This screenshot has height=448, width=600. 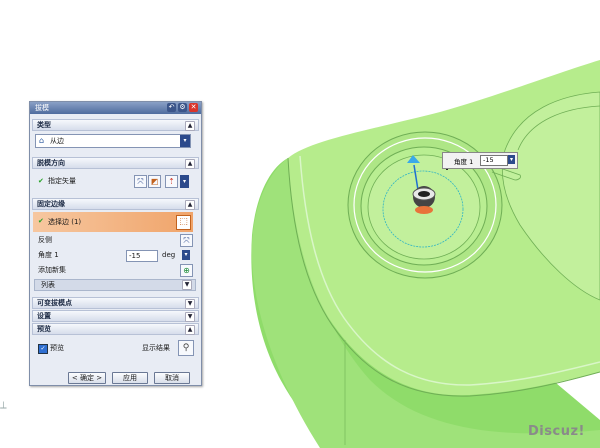 What do you see at coordinates (115, 329) in the screenshot?
I see `section-preview: 预览 ▲` at bounding box center [115, 329].